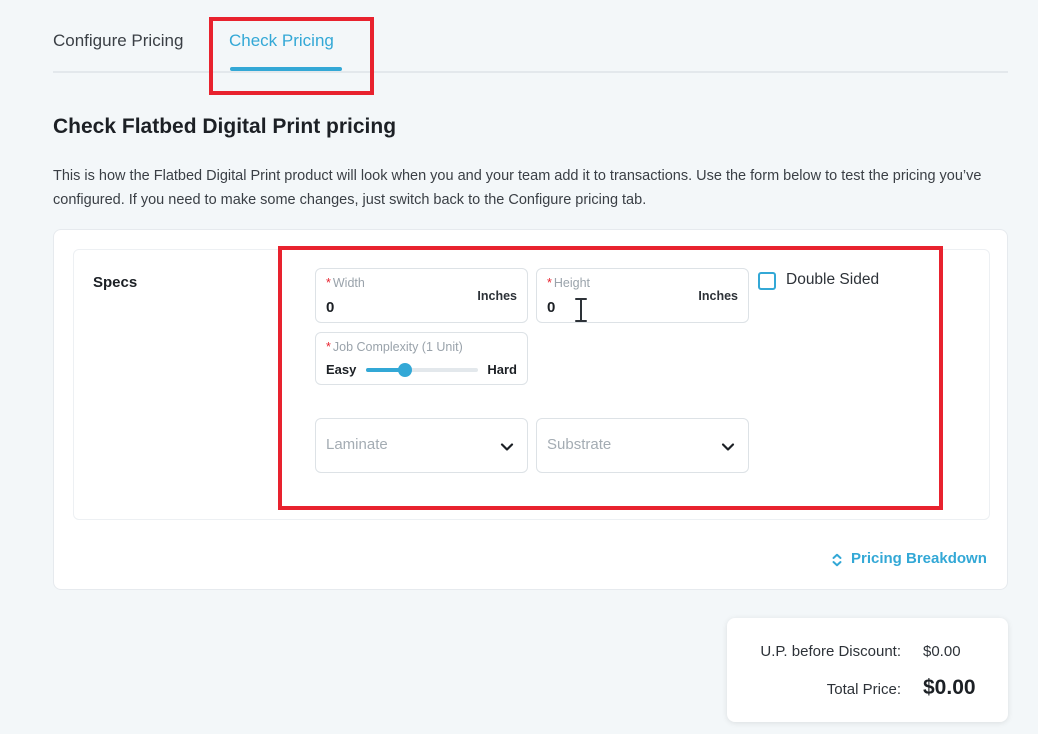  Describe the element at coordinates (118, 41) in the screenshot. I see `tab-configure-pricing: Configure Pricing` at that location.